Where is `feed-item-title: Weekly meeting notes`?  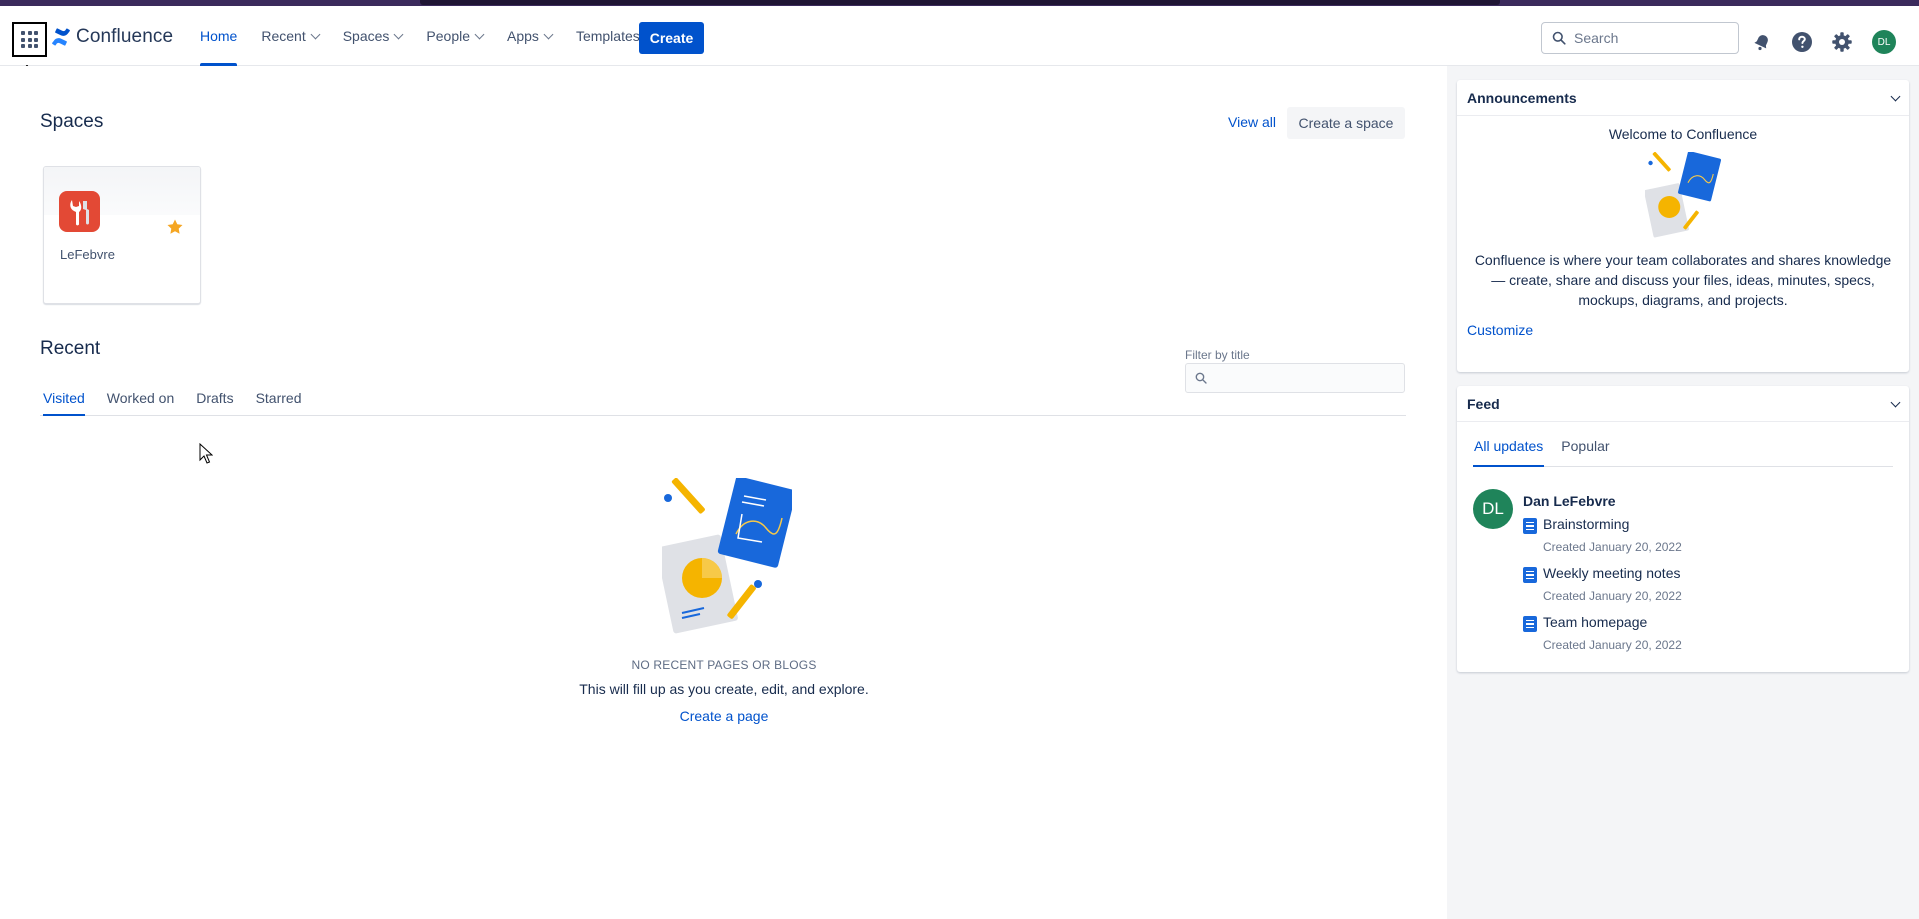
feed-item-title: Weekly meeting notes is located at coordinates (1612, 573).